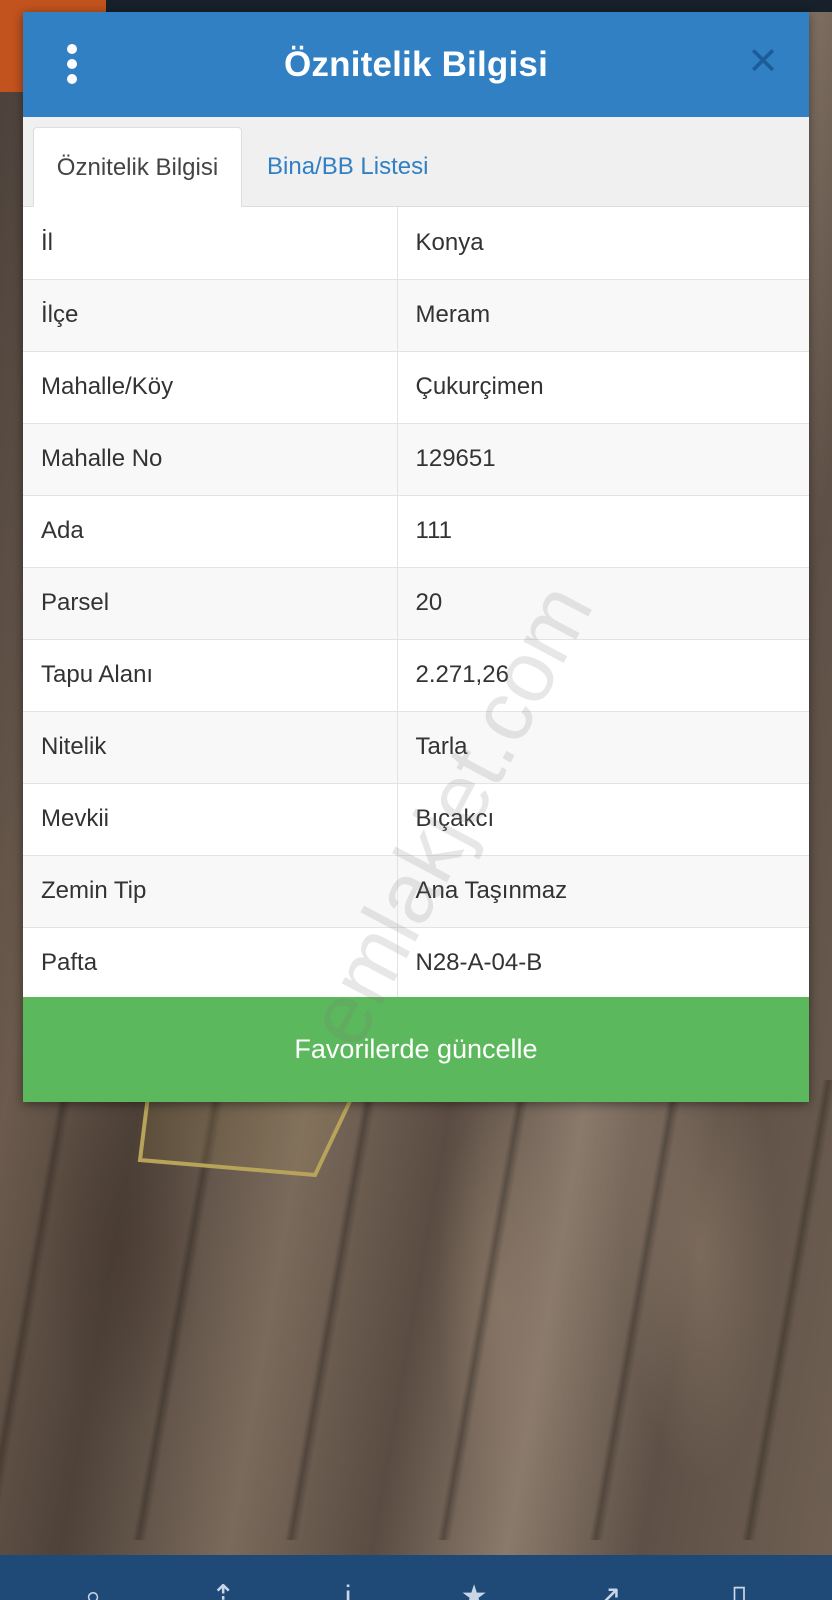  What do you see at coordinates (210, 747) in the screenshot?
I see `row-key: Nitelik` at bounding box center [210, 747].